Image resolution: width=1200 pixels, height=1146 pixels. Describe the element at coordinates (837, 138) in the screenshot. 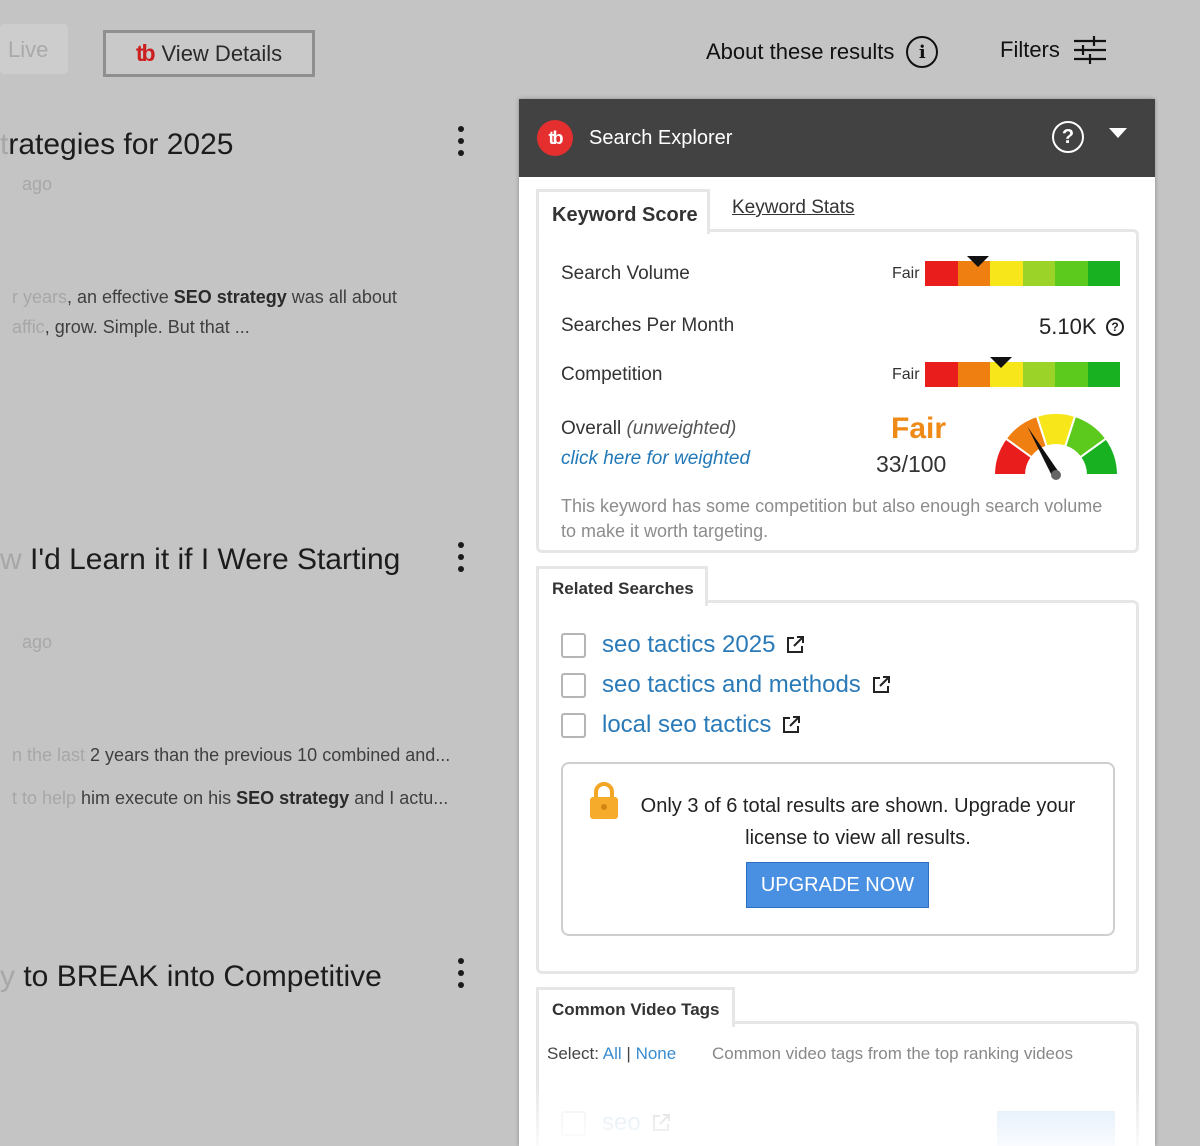

I see `panel-header: tb Search Explorer ?` at that location.